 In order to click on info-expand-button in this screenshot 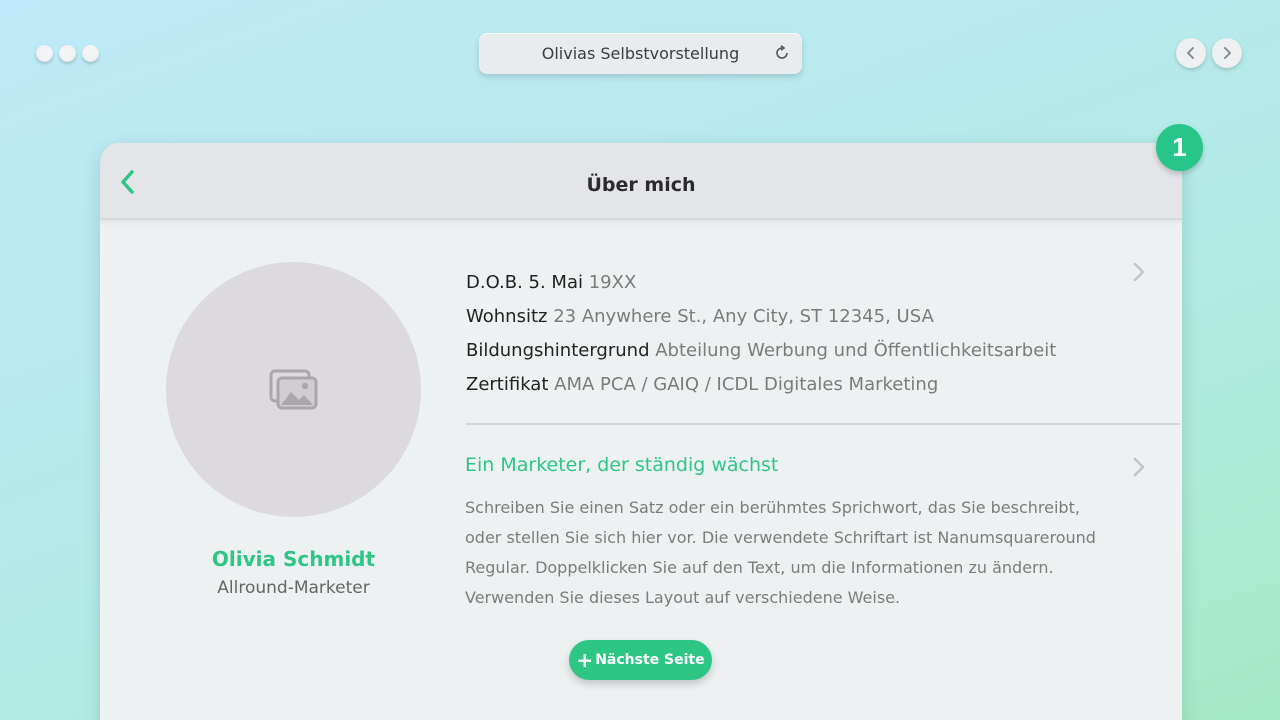, I will do `click(1139, 272)`.